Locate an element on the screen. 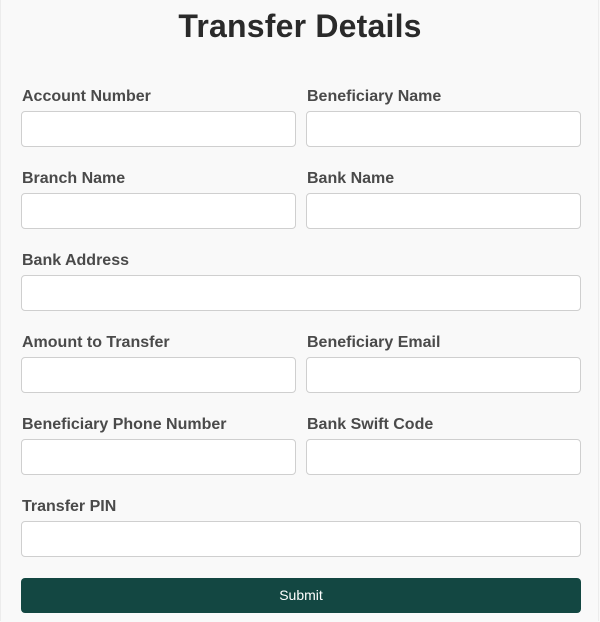 The height and width of the screenshot is (622, 600). account-number-input is located at coordinates (158, 129).